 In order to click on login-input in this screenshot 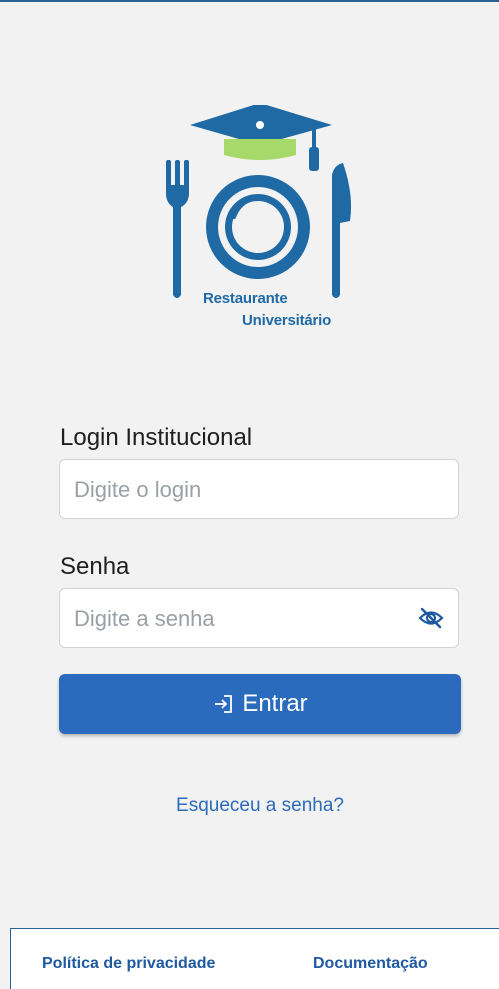, I will do `click(239, 490)`.